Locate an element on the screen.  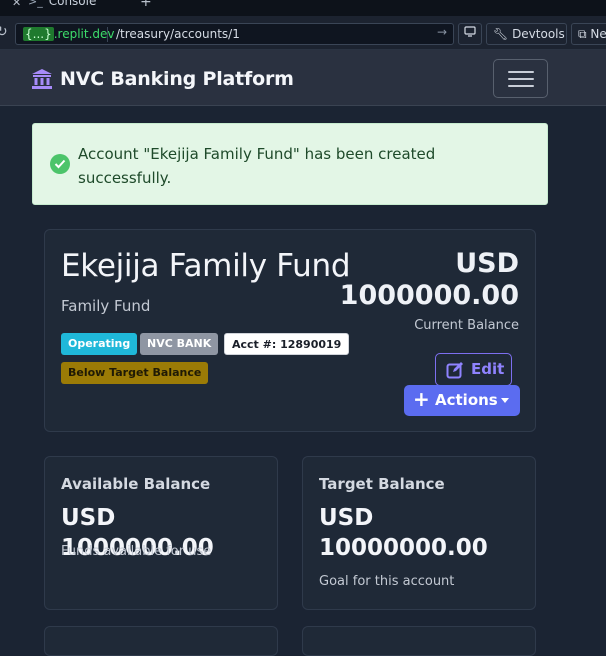
open-new-tab-button: ⧉ New tab is located at coordinates (588, 34).